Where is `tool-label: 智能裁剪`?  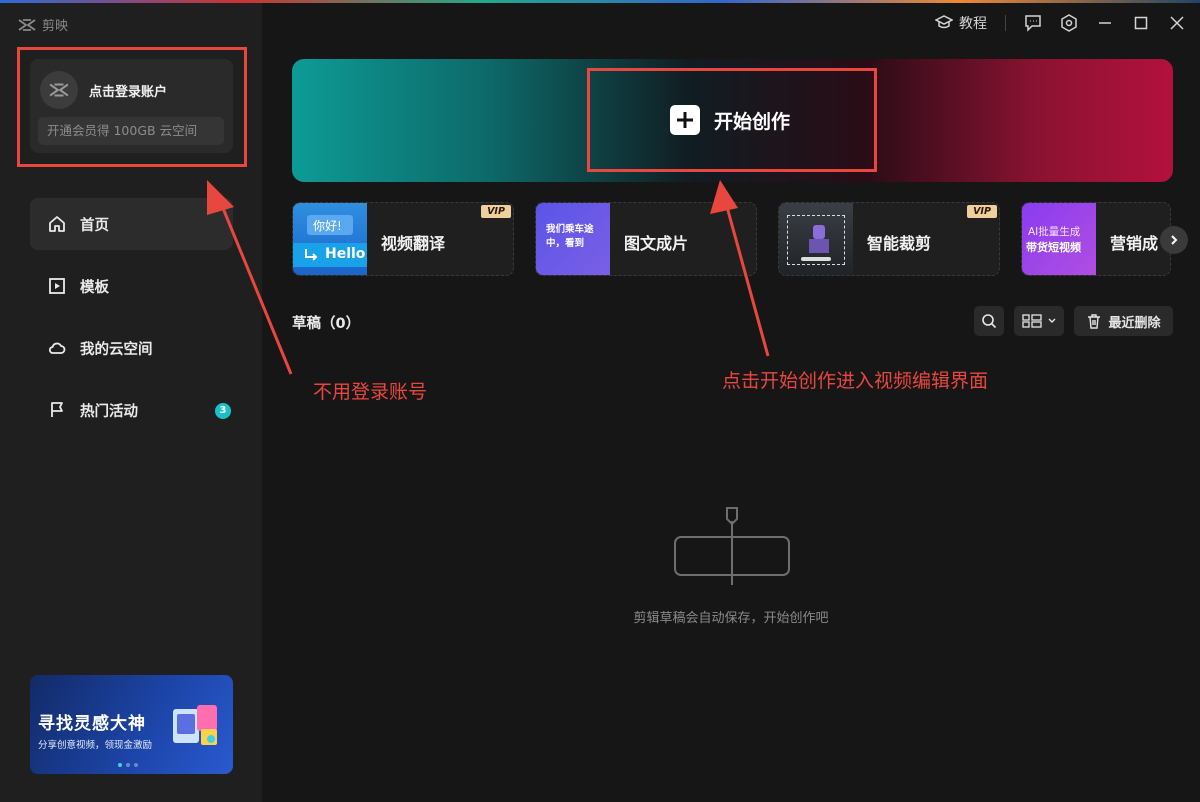
tool-label: 智能裁剪 is located at coordinates (899, 243).